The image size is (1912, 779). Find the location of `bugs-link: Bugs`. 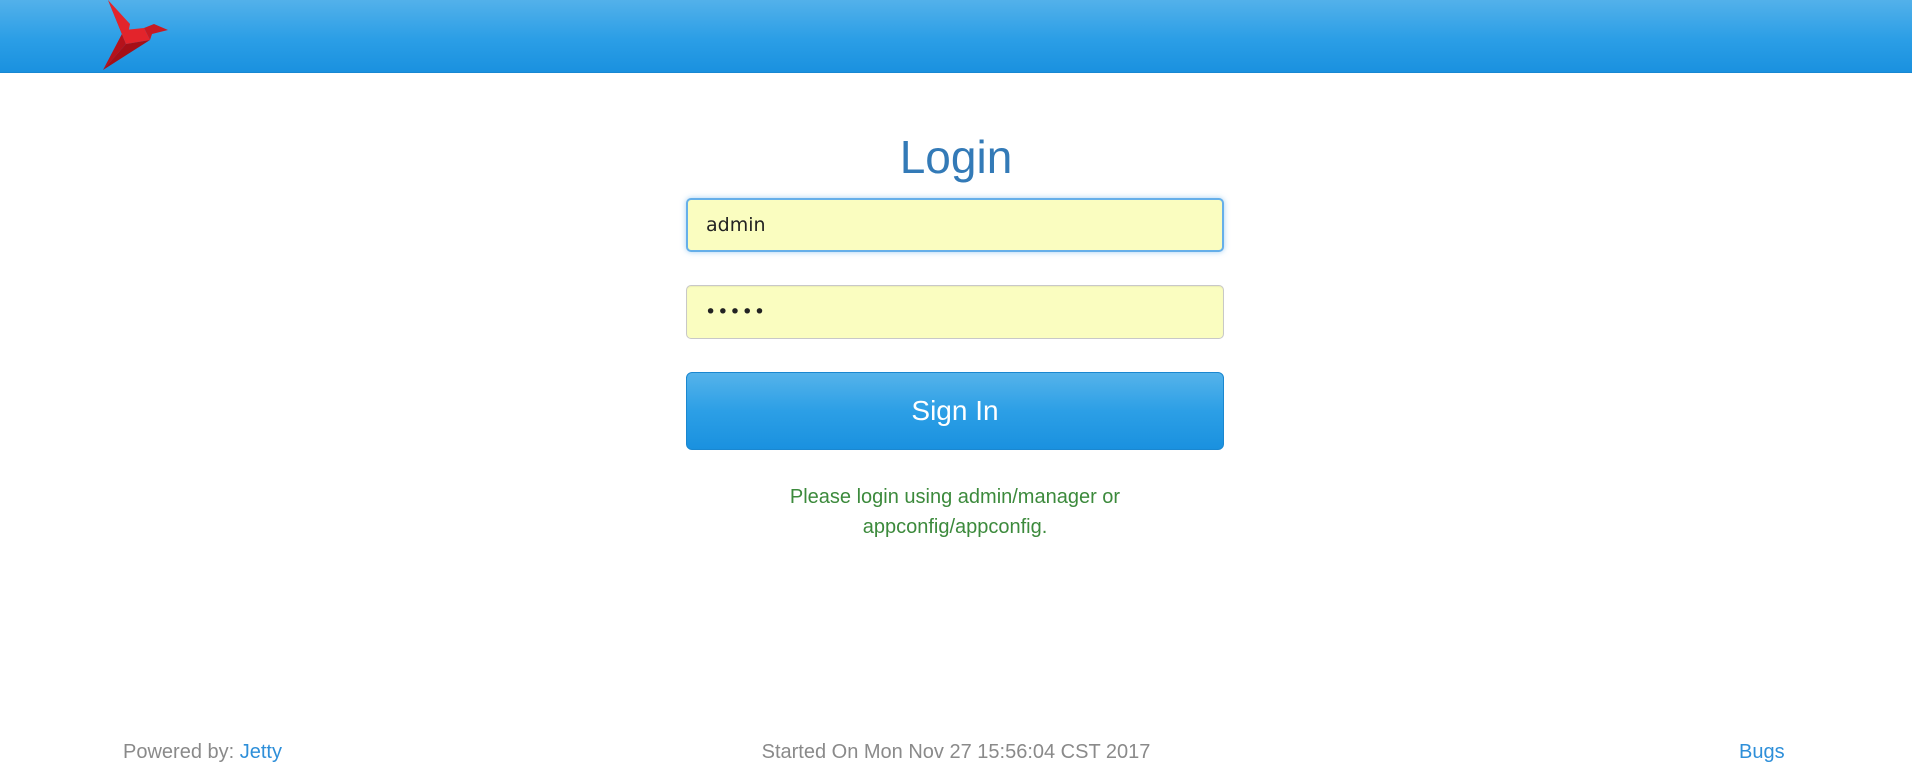

bugs-link: Bugs is located at coordinates (1762, 752).